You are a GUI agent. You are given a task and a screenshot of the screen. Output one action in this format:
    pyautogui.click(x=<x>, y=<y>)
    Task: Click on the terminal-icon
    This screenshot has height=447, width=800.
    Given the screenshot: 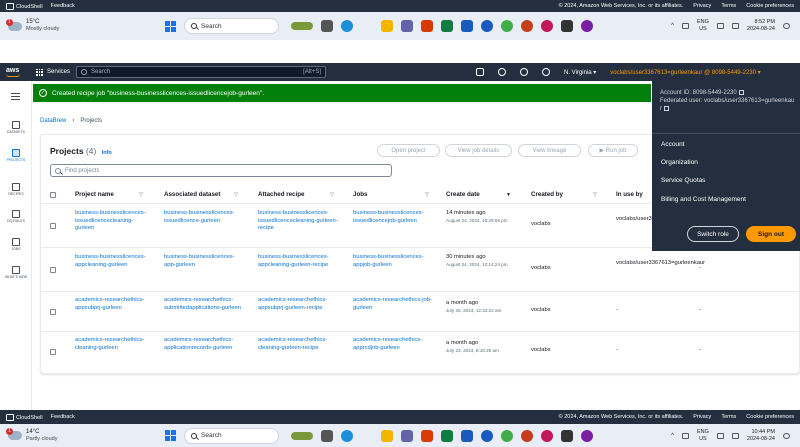 What is the action you would take?
    pyautogui.click(x=567, y=435)
    